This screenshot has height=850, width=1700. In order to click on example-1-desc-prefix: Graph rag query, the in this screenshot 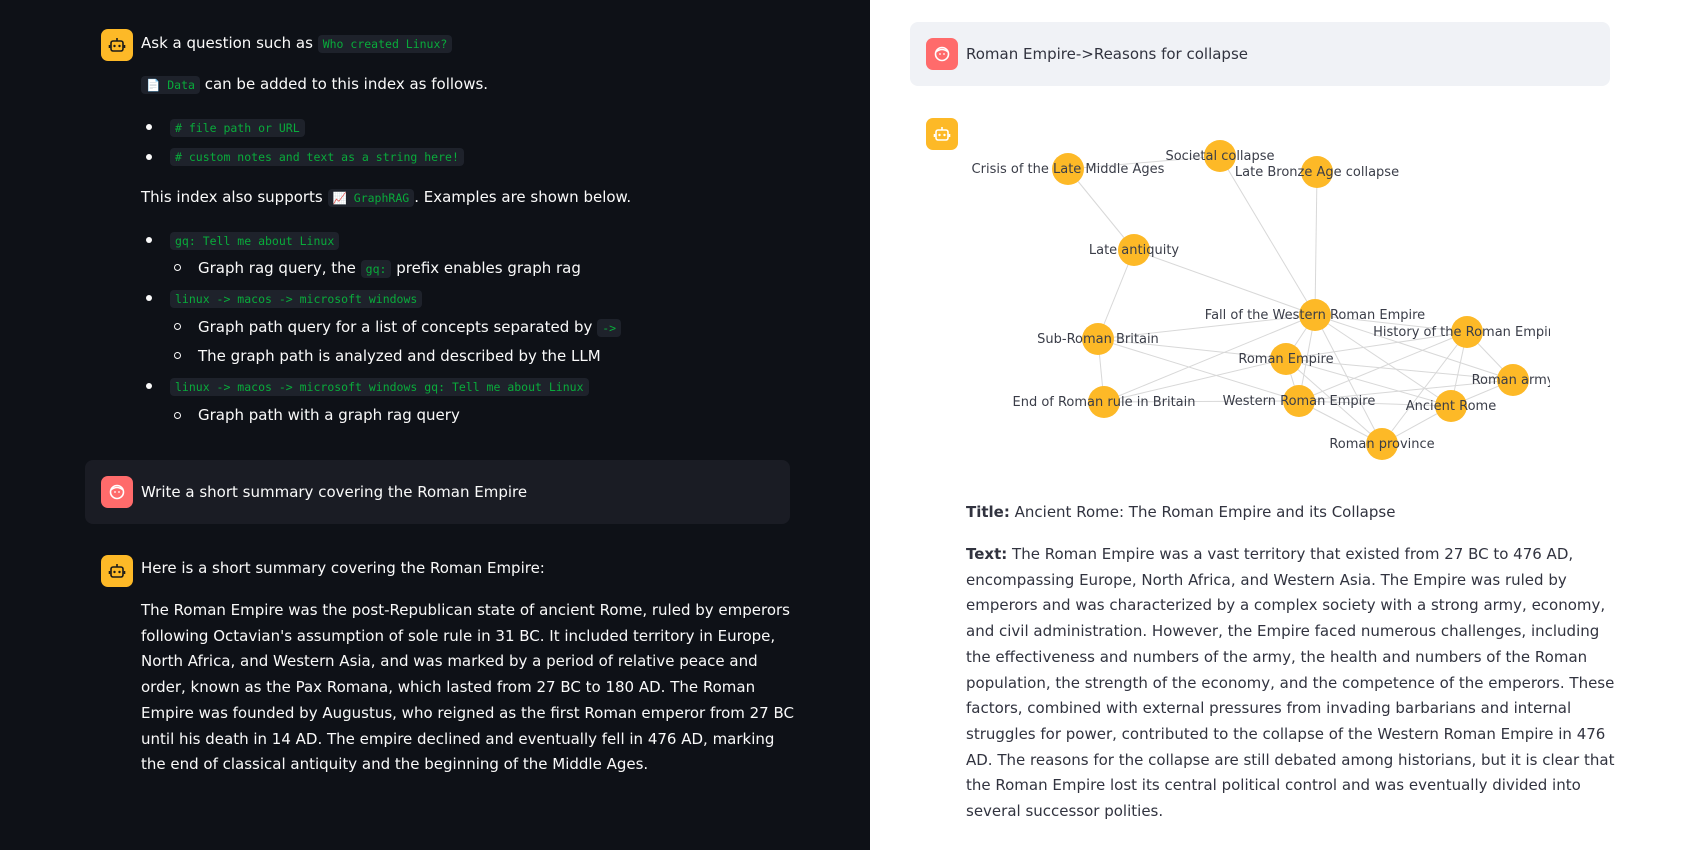, I will do `click(277, 268)`.